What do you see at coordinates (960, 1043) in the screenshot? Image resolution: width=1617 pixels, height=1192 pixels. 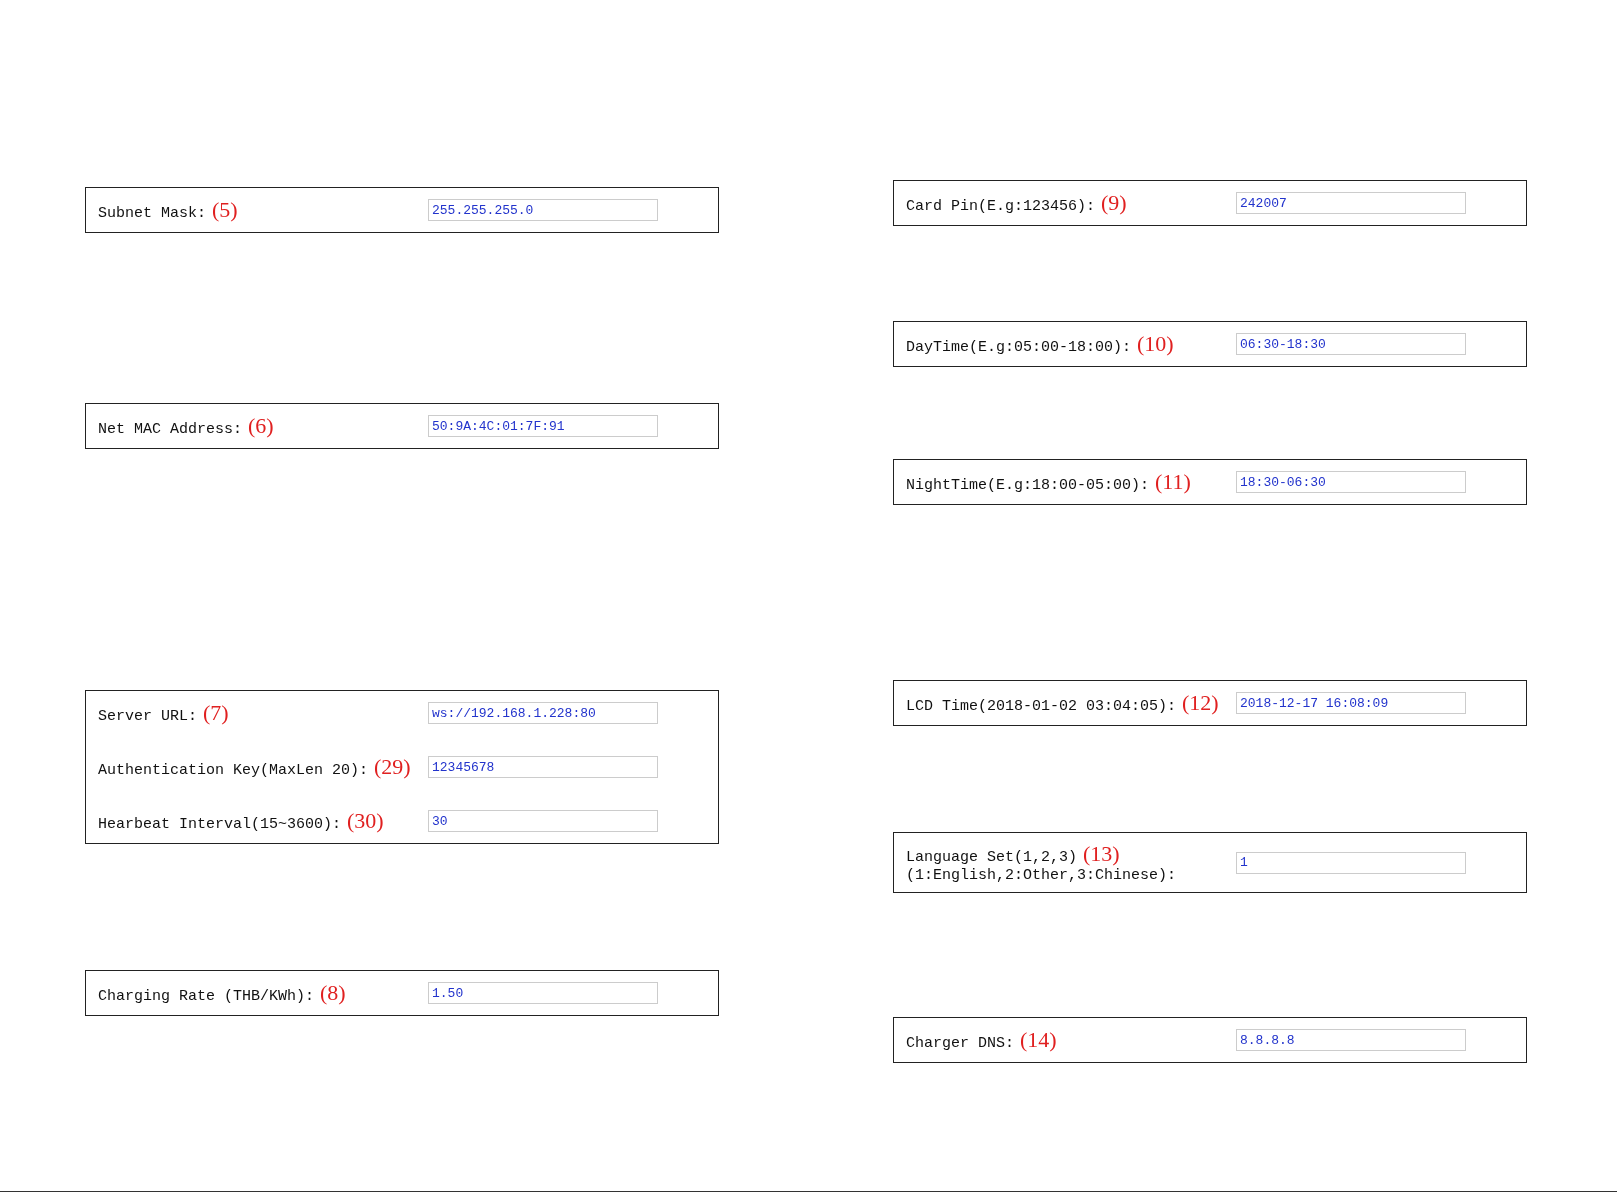 I see `field-label: Charger DNS:` at bounding box center [960, 1043].